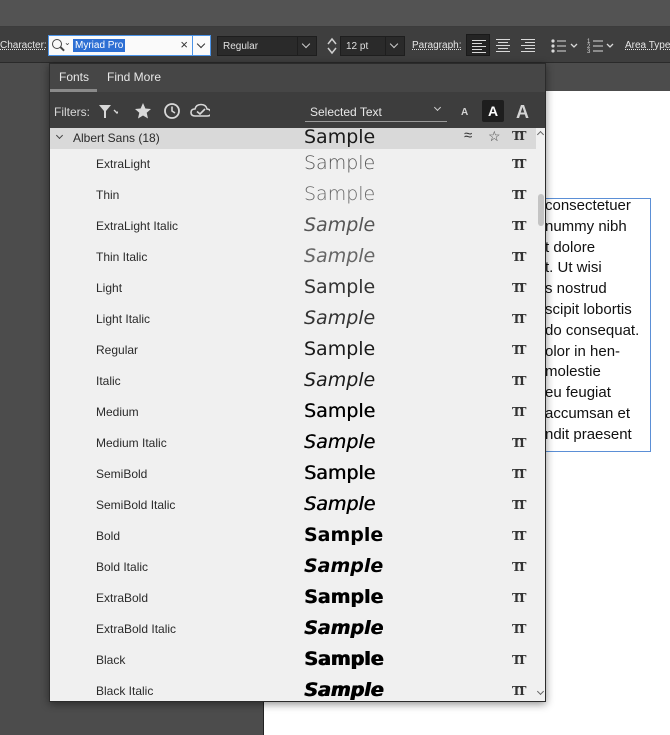 The width and height of the screenshot is (670, 735). I want to click on svg-text: 3, so click(589, 52).